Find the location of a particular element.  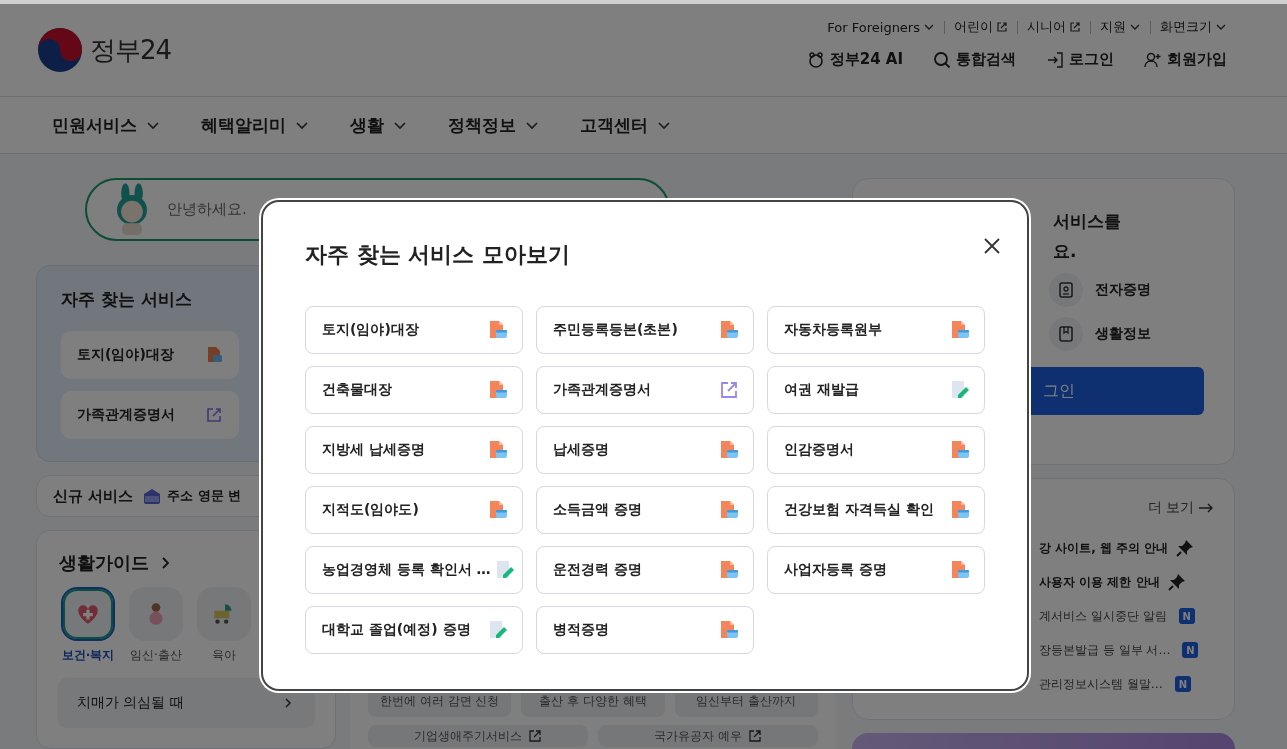

more-link: 더 보기 is located at coordinates (1180, 508).